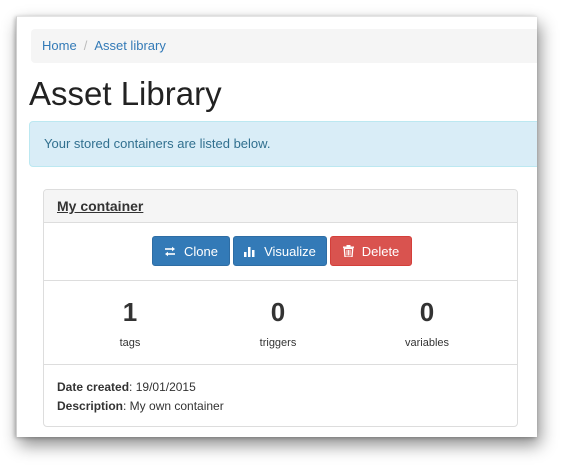 The height and width of the screenshot is (470, 561). I want to click on breadcrumb-current-link: Asset library, so click(130, 45).